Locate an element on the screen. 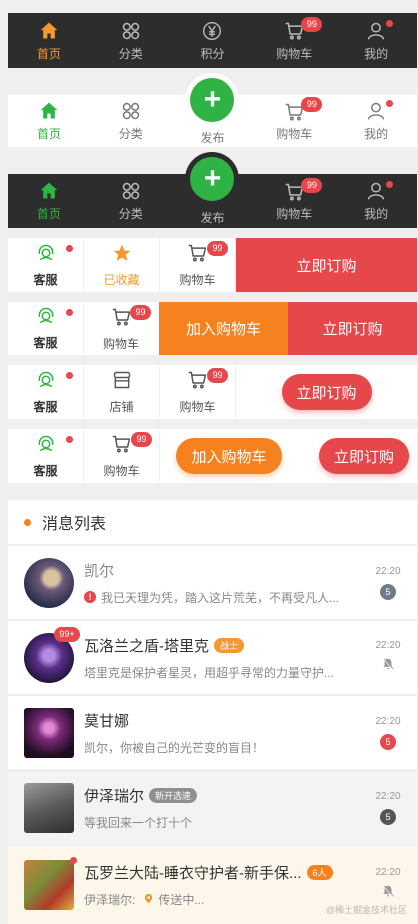 The width and height of the screenshot is (418, 924). status-tag: 新开选速 is located at coordinates (173, 795).